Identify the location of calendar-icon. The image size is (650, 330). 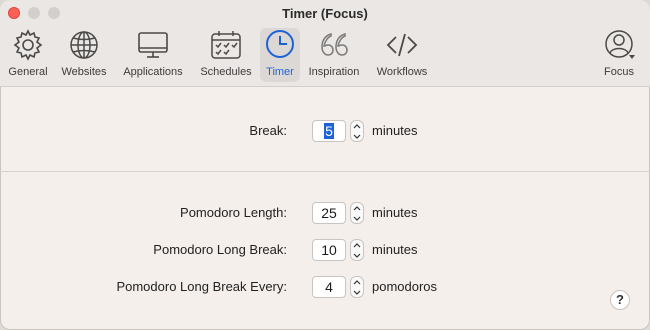
(226, 45).